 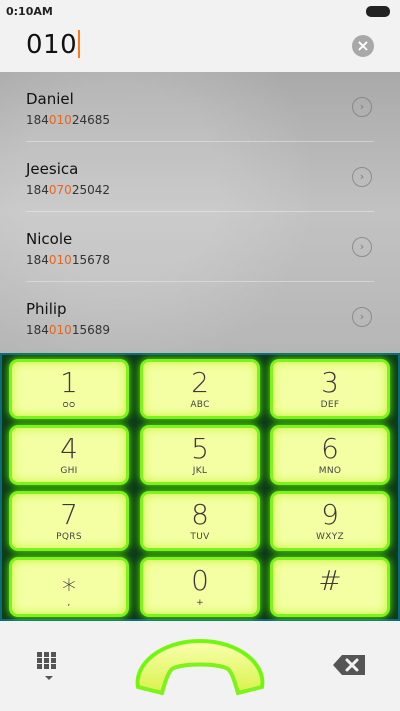 I want to click on status-bar: 0:10AM, so click(x=200, y=11).